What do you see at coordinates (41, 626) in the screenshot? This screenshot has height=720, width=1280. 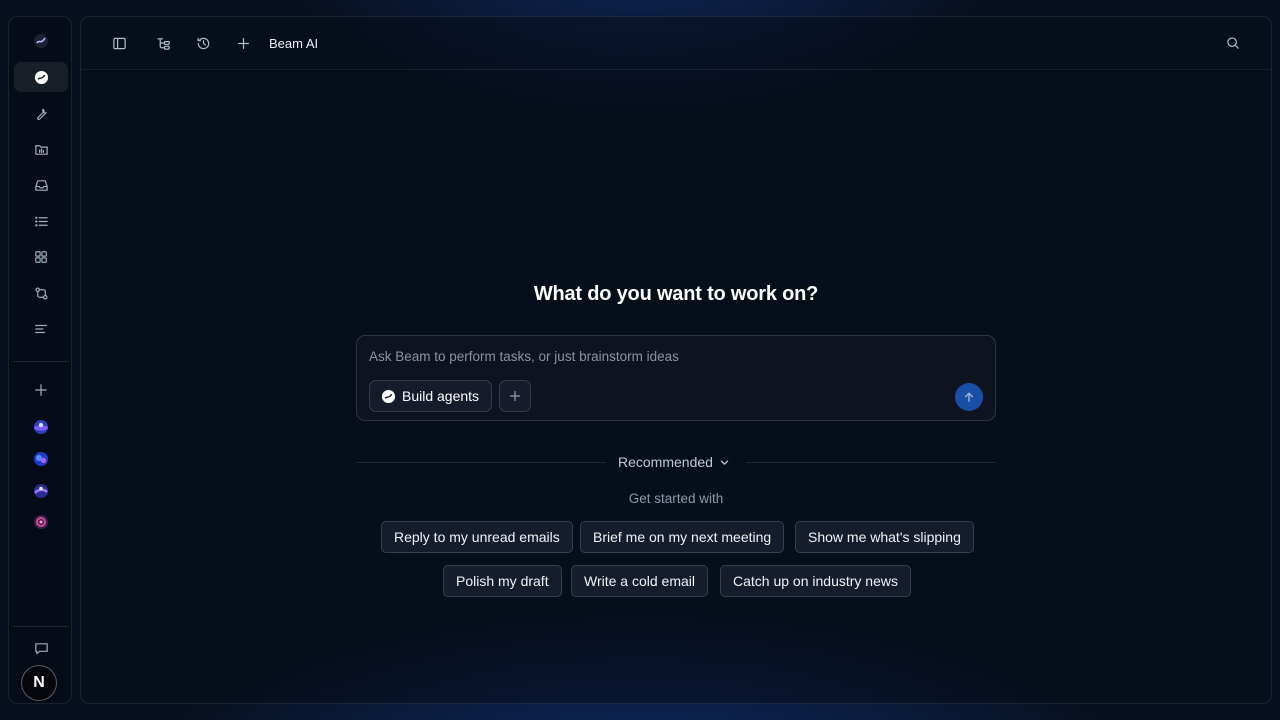 I see `rail-divider-bottom` at bounding box center [41, 626].